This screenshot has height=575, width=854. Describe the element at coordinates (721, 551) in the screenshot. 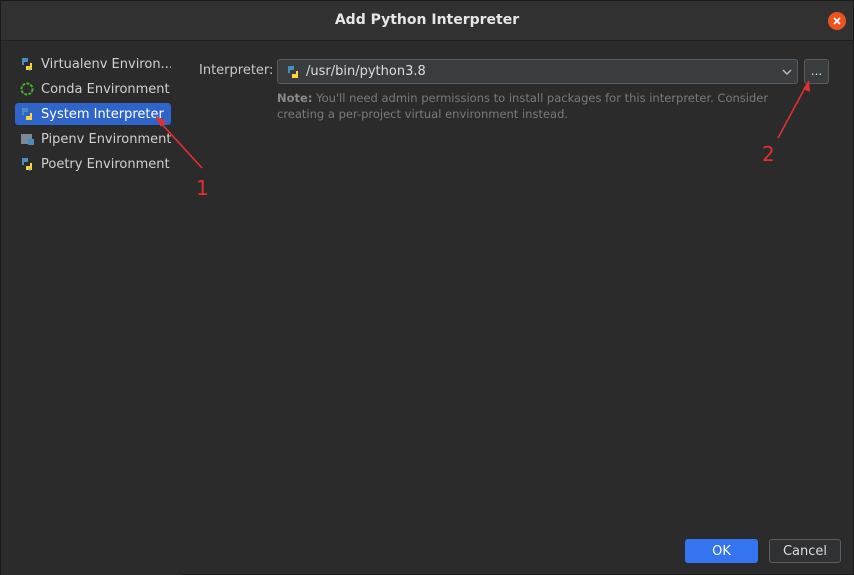

I see `ok-button: OK` at that location.